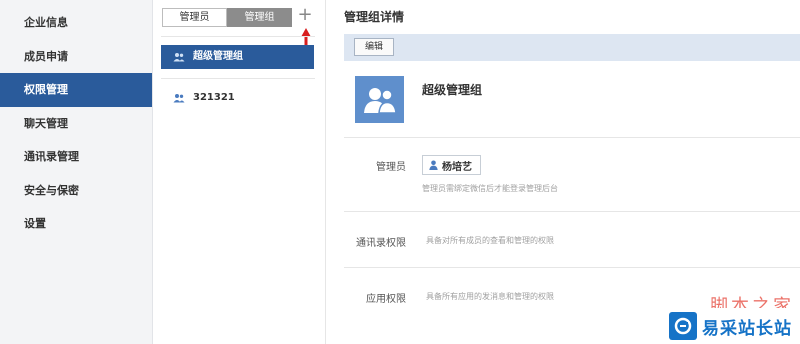 This screenshot has width=800, height=344. I want to click on sidebar-nav: 企业信息 成员申请 权限管理 聊天管理 通讯录管理 安全与保密 设置, so click(76, 120).